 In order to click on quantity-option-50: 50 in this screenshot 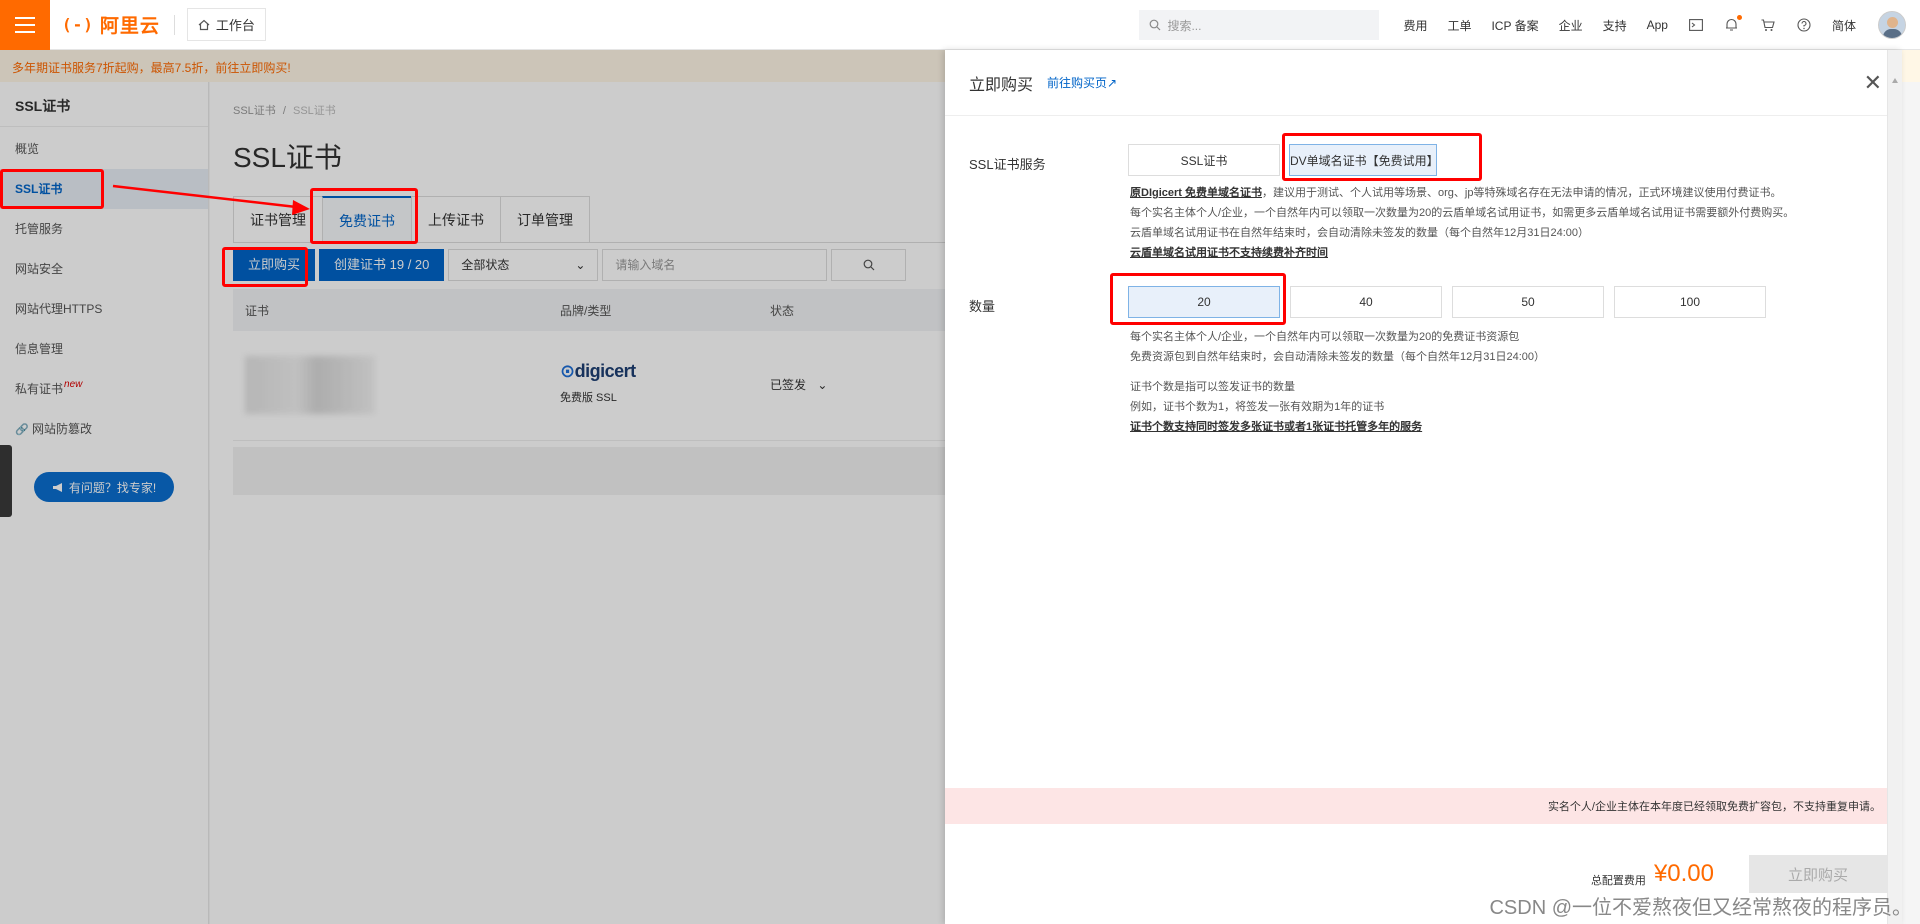, I will do `click(1528, 302)`.